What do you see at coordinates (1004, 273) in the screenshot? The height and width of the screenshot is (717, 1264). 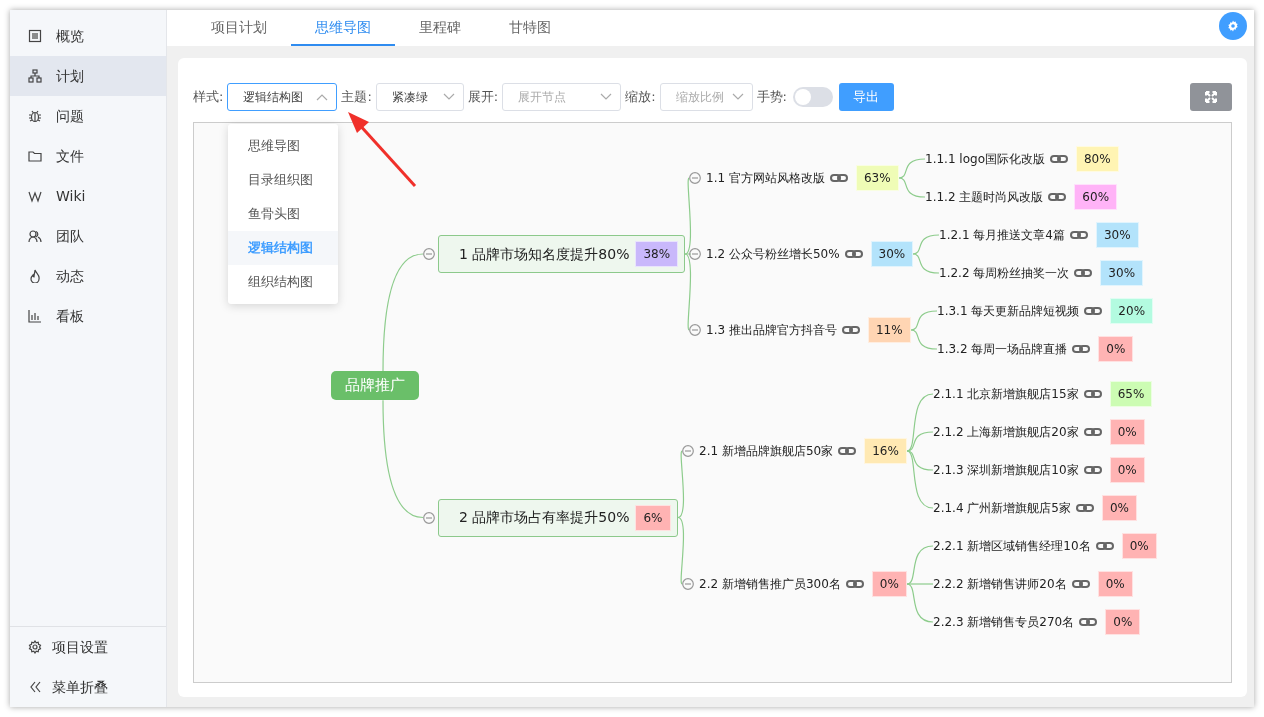 I see `topic-label: 1.2.2 每周粉丝抽奖一次` at bounding box center [1004, 273].